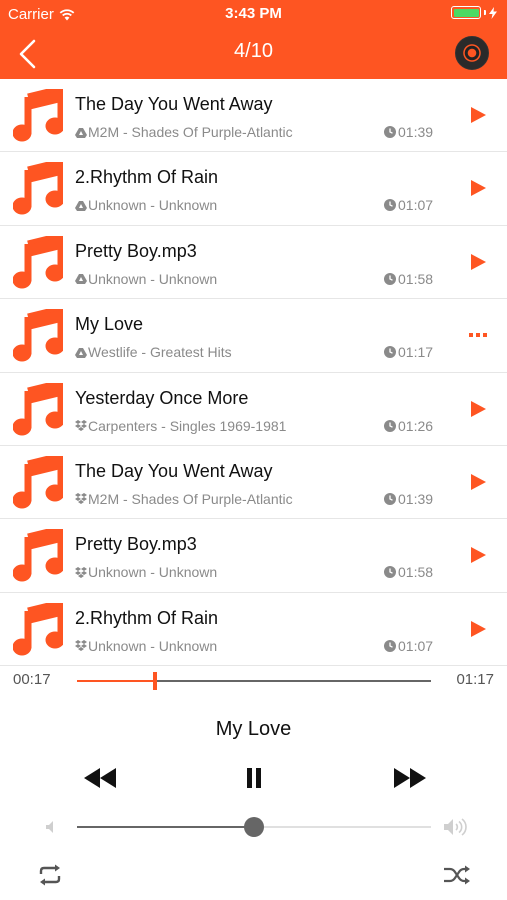 The width and height of the screenshot is (507, 900). I want to click on song-title: My Love, so click(109, 324).